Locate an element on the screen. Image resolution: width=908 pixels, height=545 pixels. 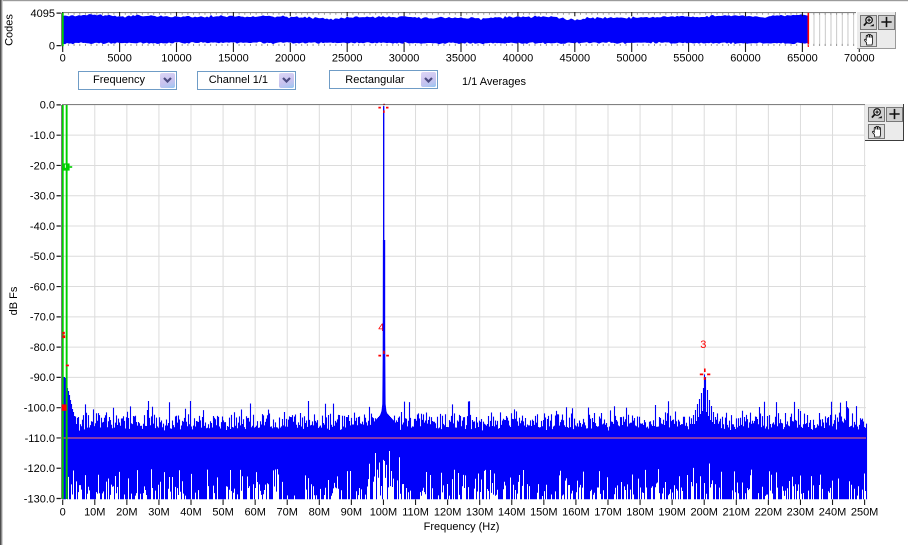
svg-text: Frequency (Hz) is located at coordinates (462, 527).